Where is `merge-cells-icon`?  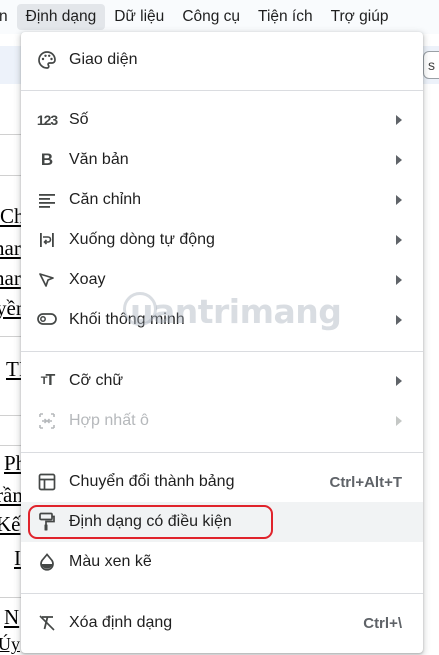
merge-cells-icon is located at coordinates (47, 421).